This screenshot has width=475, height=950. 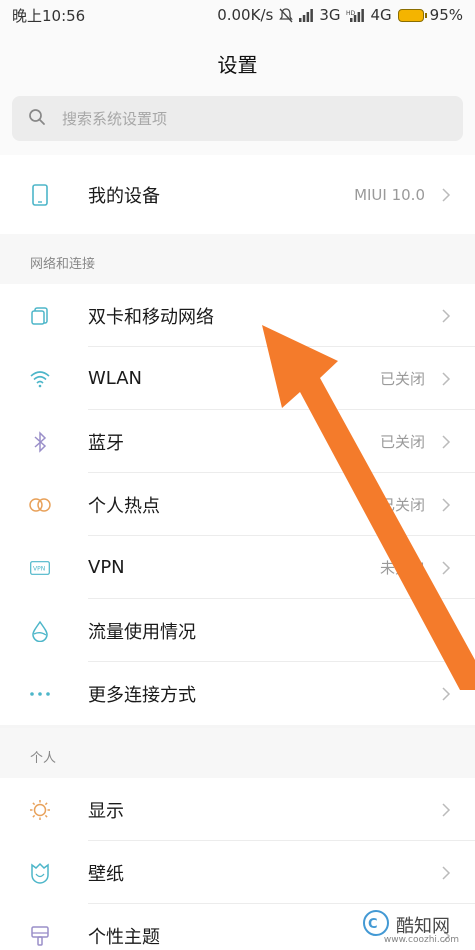 I want to click on search-area, so click(x=237, y=125).